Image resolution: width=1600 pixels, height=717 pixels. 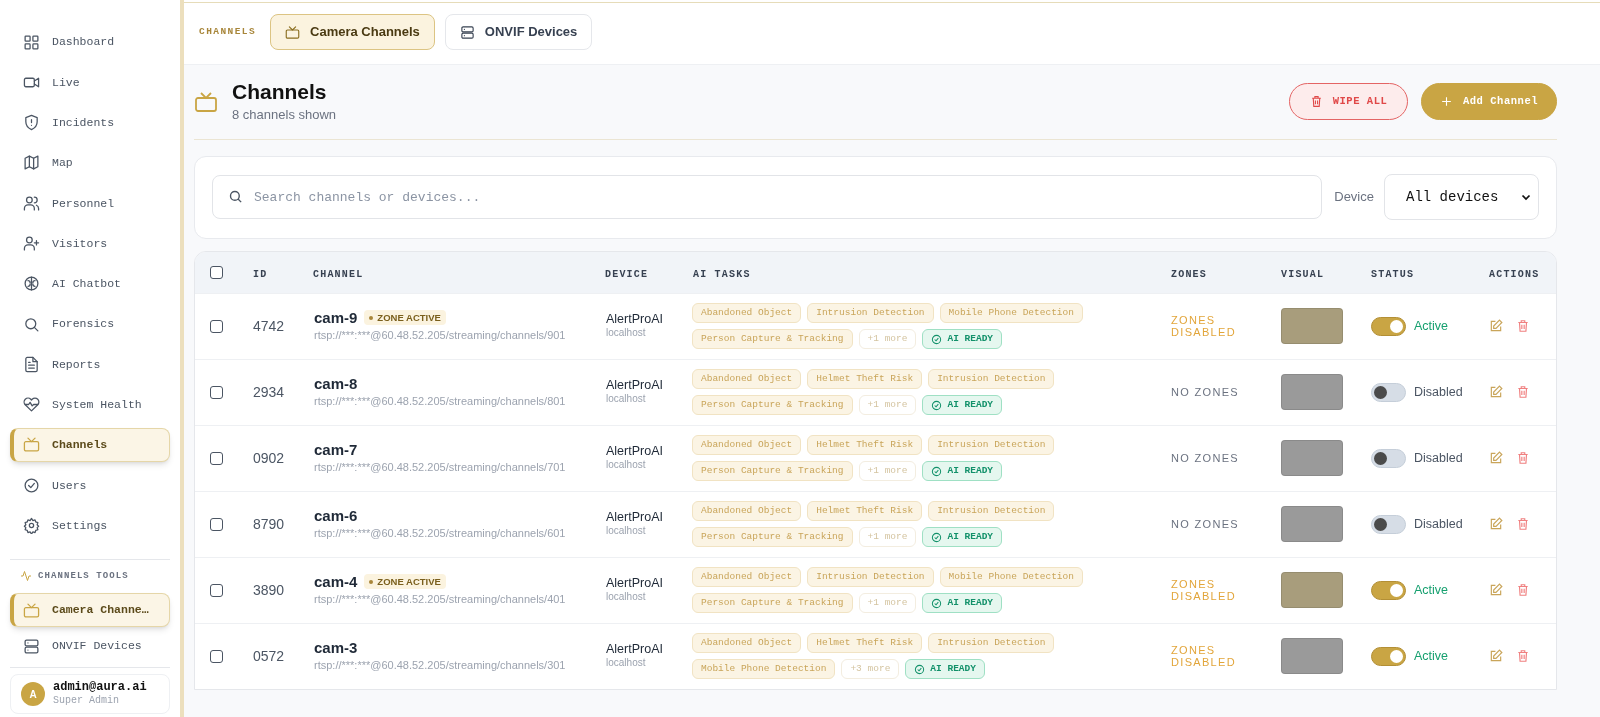 What do you see at coordinates (31, 445) in the screenshot?
I see `tv-icon` at bounding box center [31, 445].